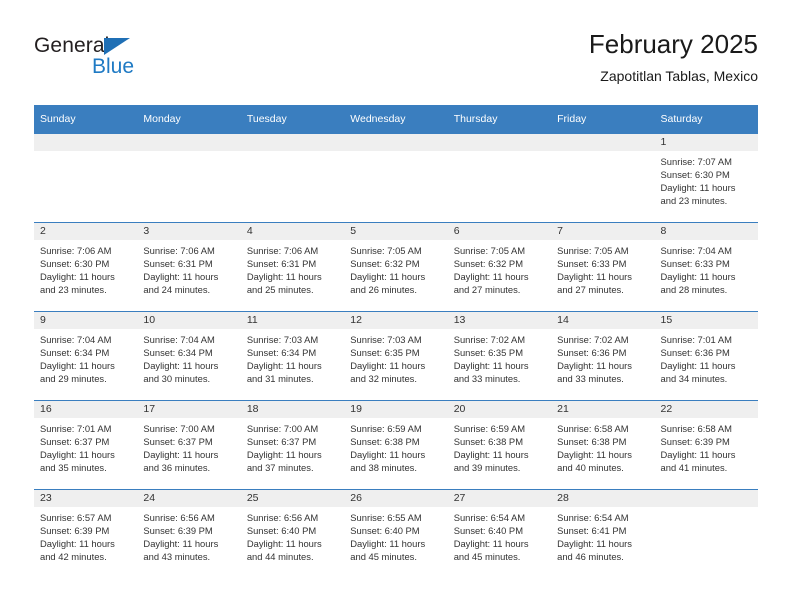  I want to click on weekday-header-friday: Friday, so click(603, 119).